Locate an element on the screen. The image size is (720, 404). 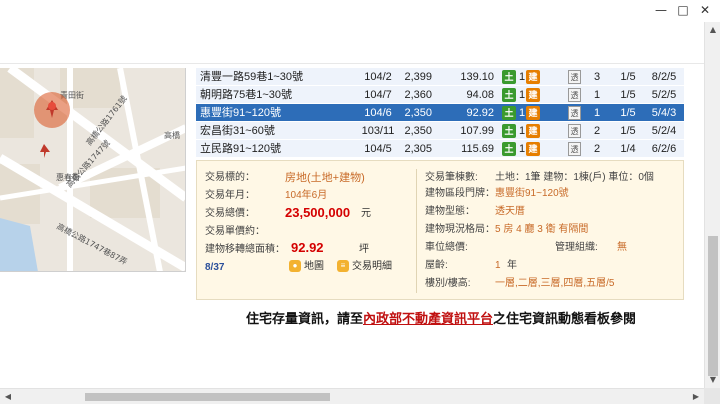
label-total-price: 交易總價： is located at coordinates (230, 213).